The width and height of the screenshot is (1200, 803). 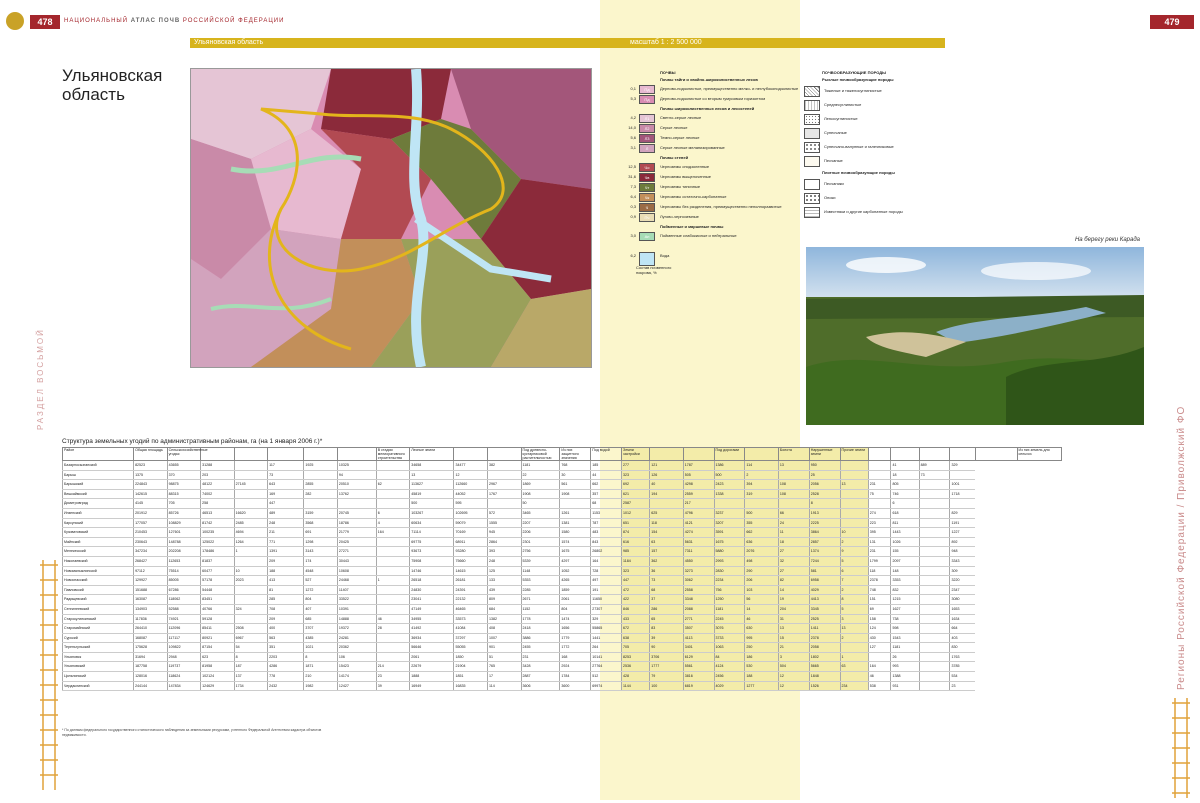 What do you see at coordinates (470, 542) in the screenshot?
I see `table-cell: 68911` at bounding box center [470, 542].